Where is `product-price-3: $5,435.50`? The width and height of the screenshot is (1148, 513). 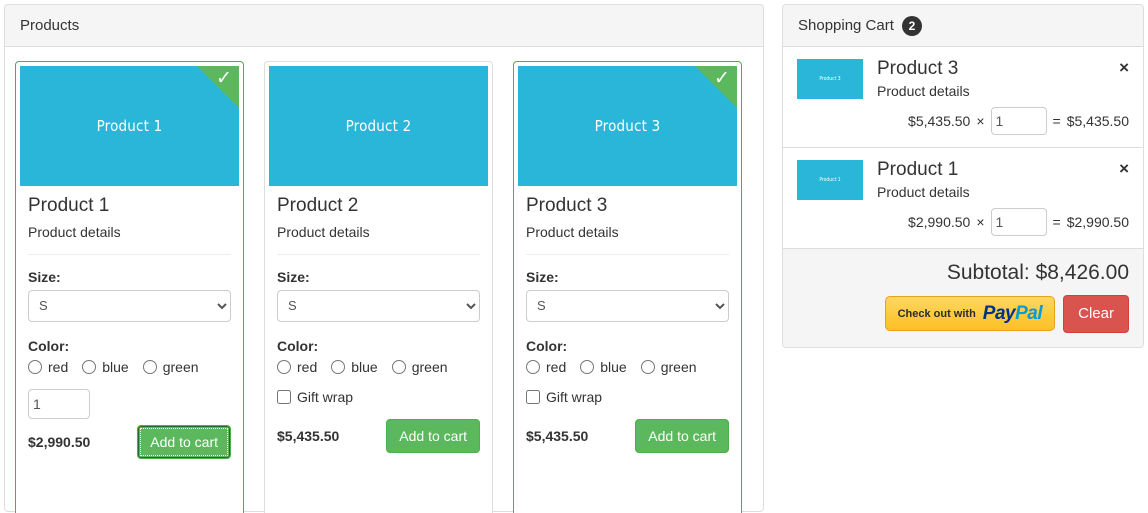 product-price-3: $5,435.50 is located at coordinates (557, 435).